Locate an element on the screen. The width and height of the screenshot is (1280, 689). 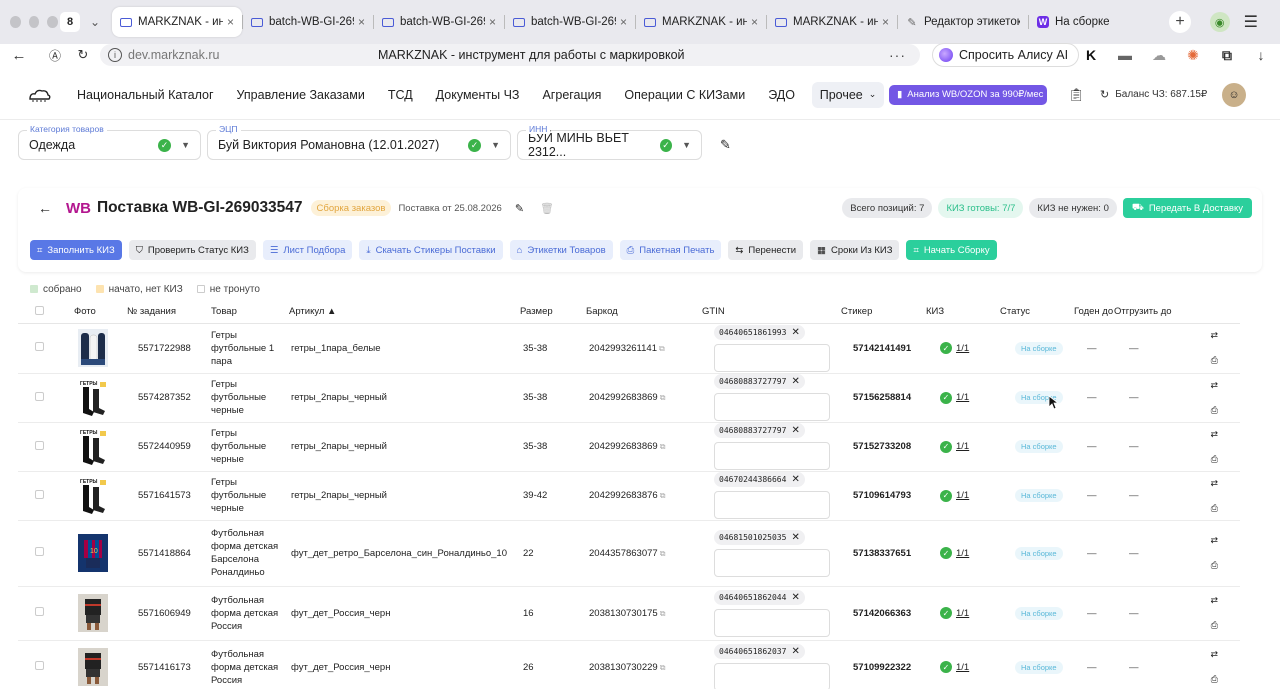
header-size: Размер is located at coordinates (544, 312).